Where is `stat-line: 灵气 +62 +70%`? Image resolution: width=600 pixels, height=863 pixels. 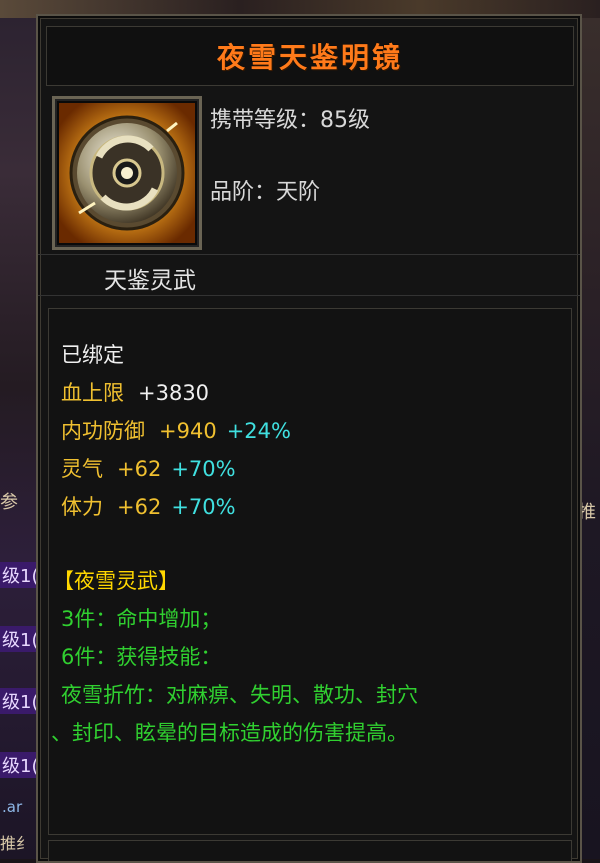 stat-line: 灵气 +62 +70% is located at coordinates (148, 468).